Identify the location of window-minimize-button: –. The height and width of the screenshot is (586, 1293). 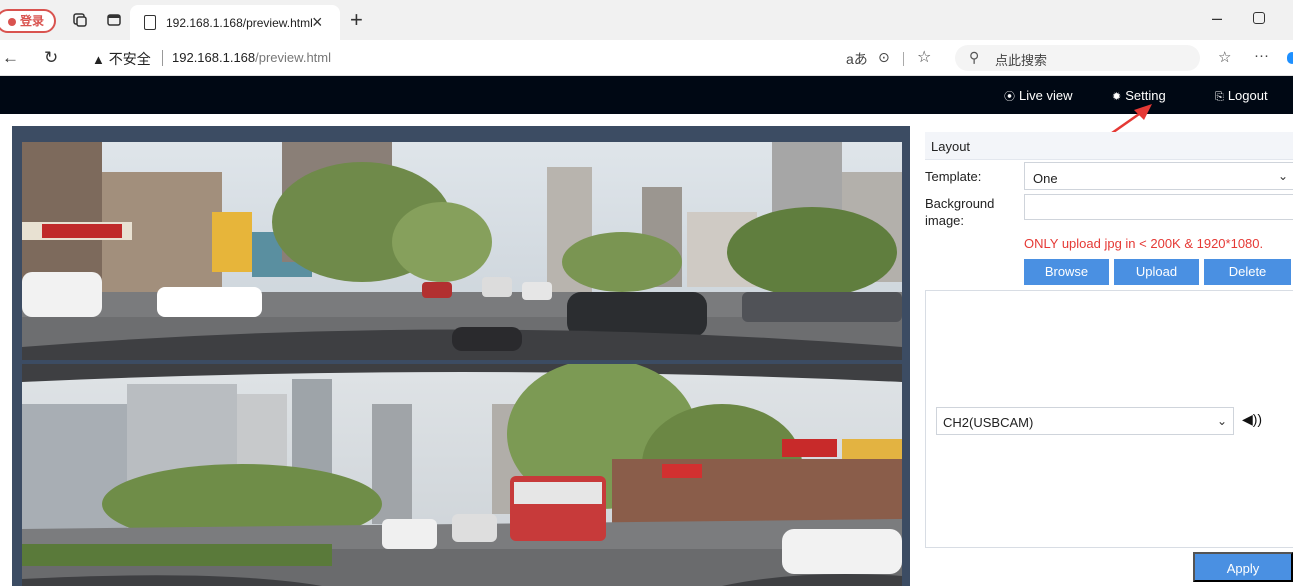
(1217, 18).